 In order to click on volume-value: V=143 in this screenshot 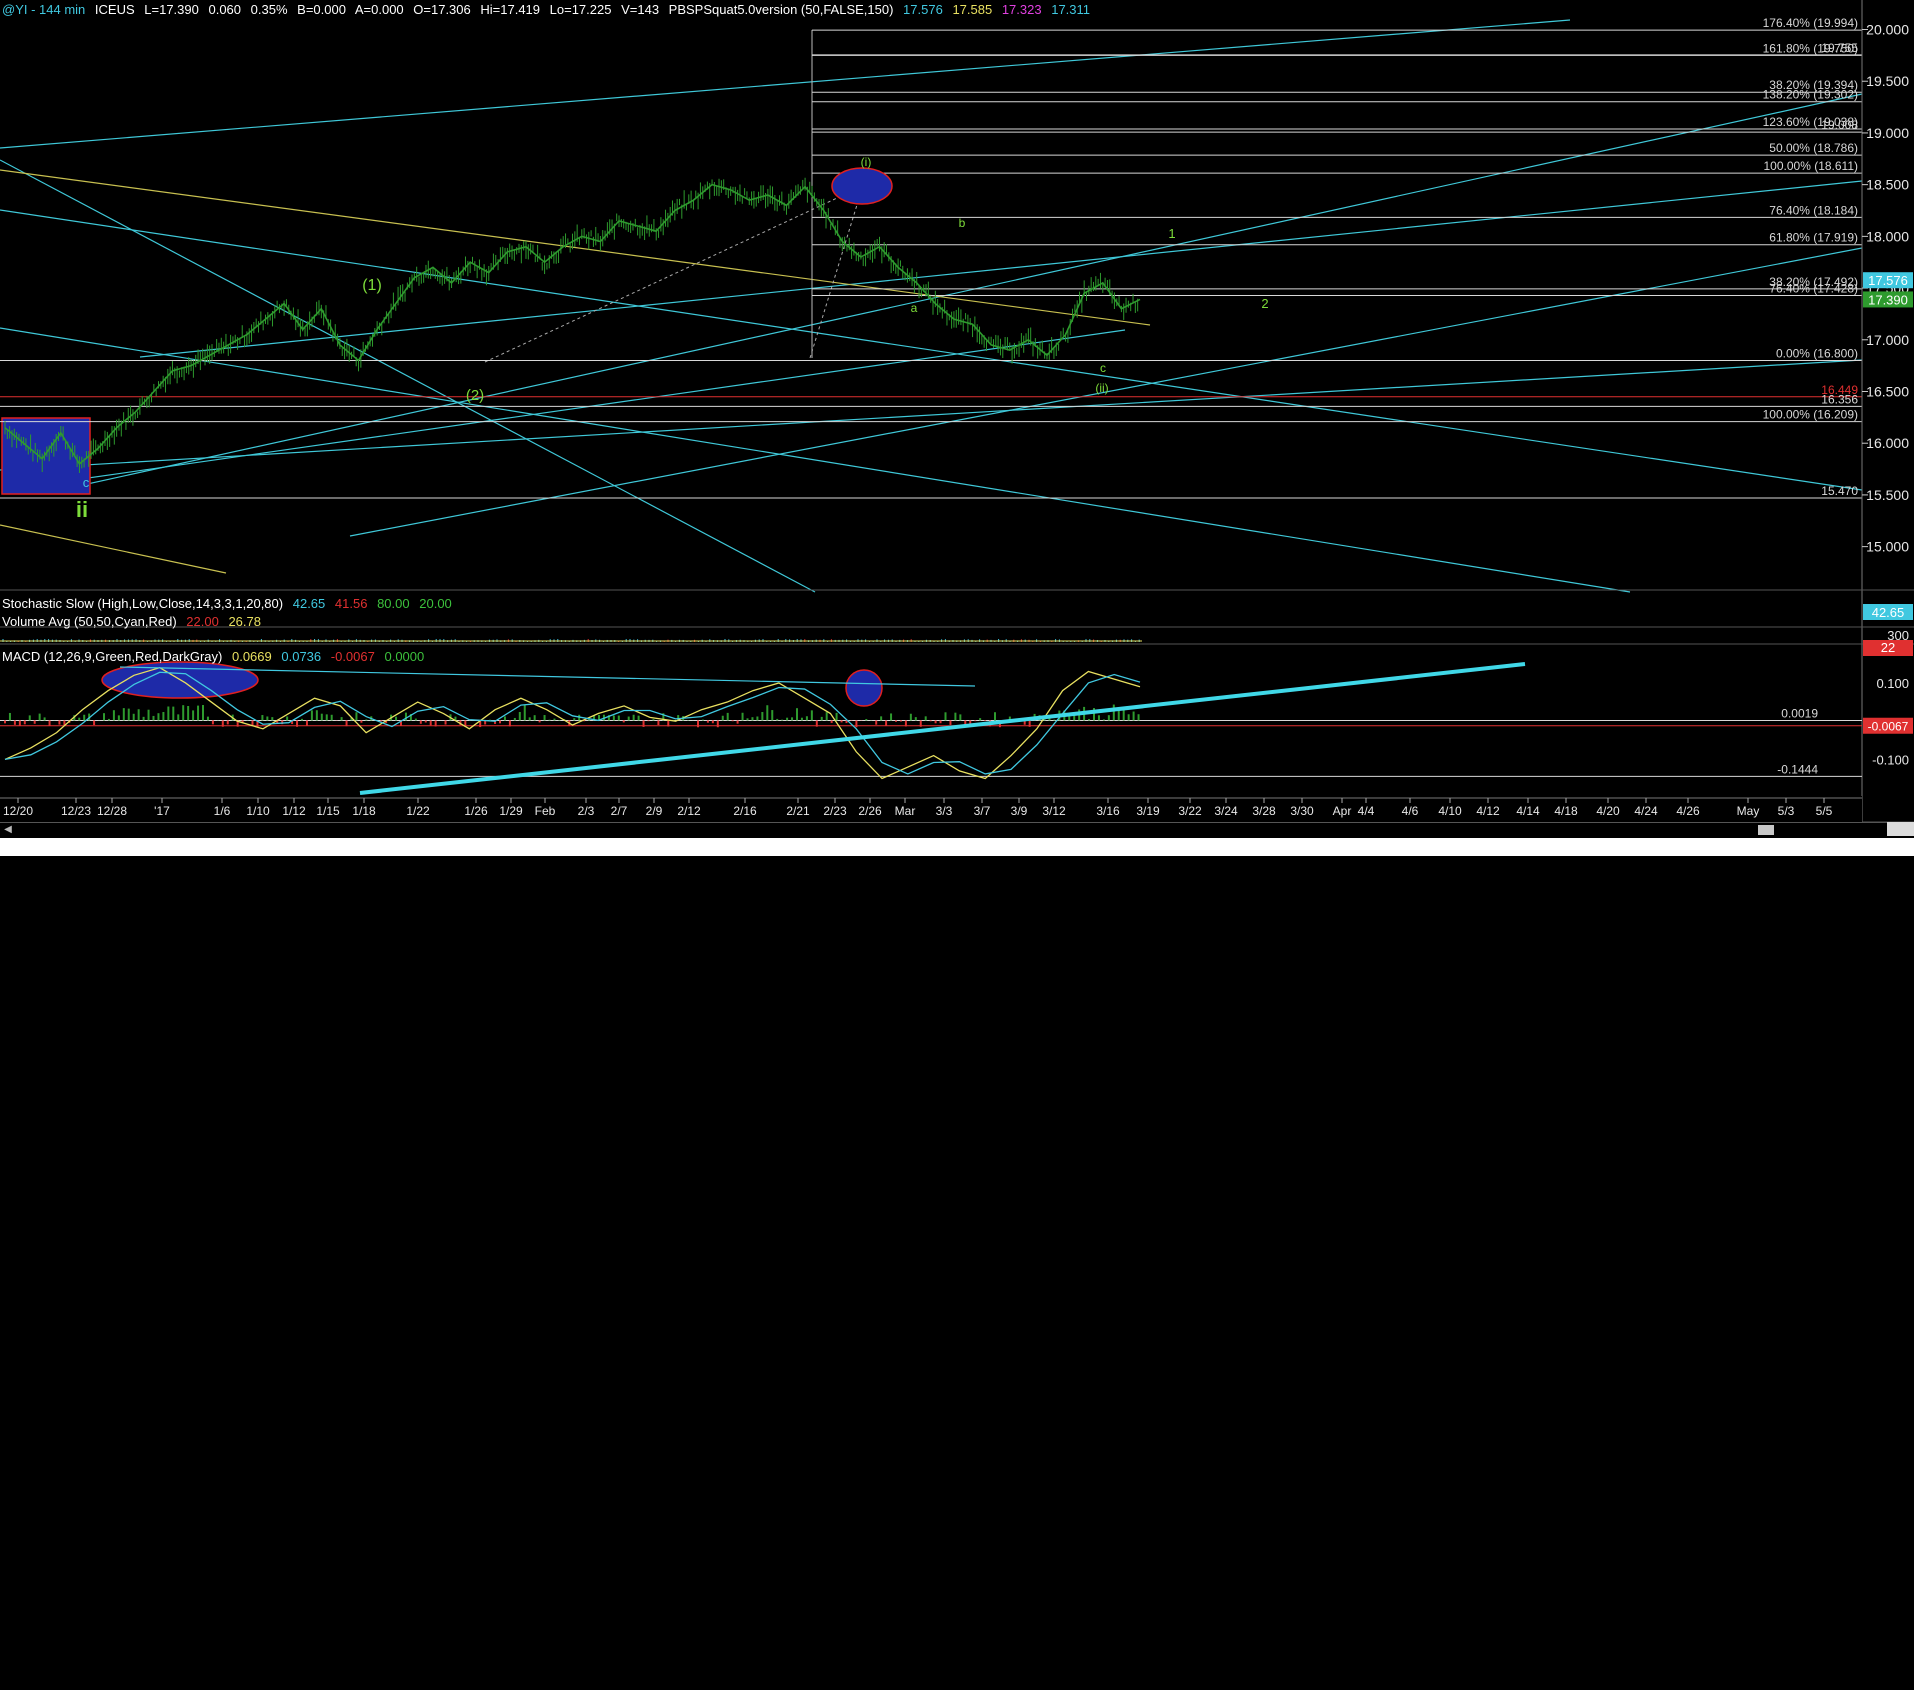, I will do `click(640, 9)`.